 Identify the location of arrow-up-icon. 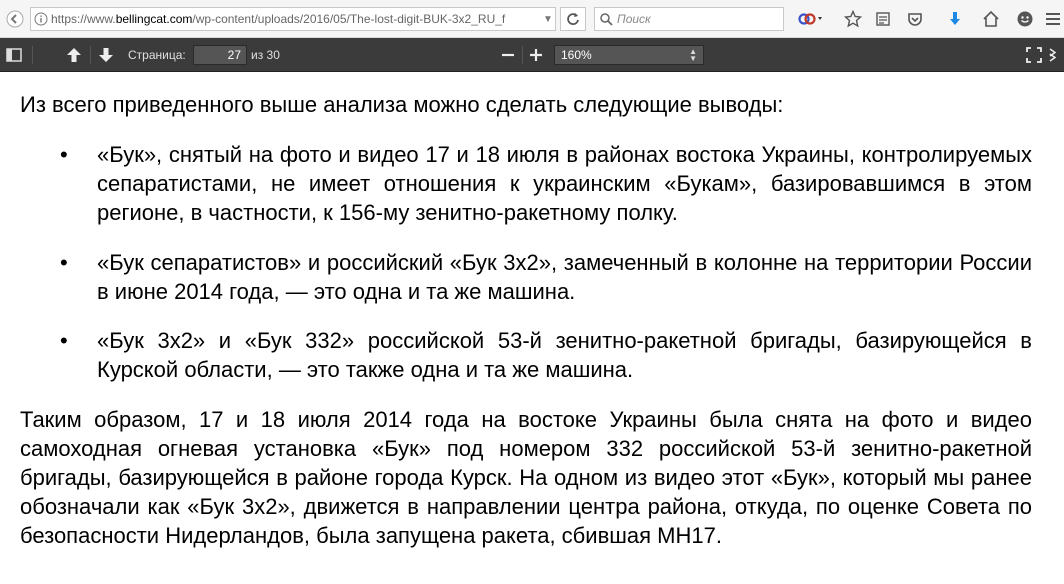
(74, 55).